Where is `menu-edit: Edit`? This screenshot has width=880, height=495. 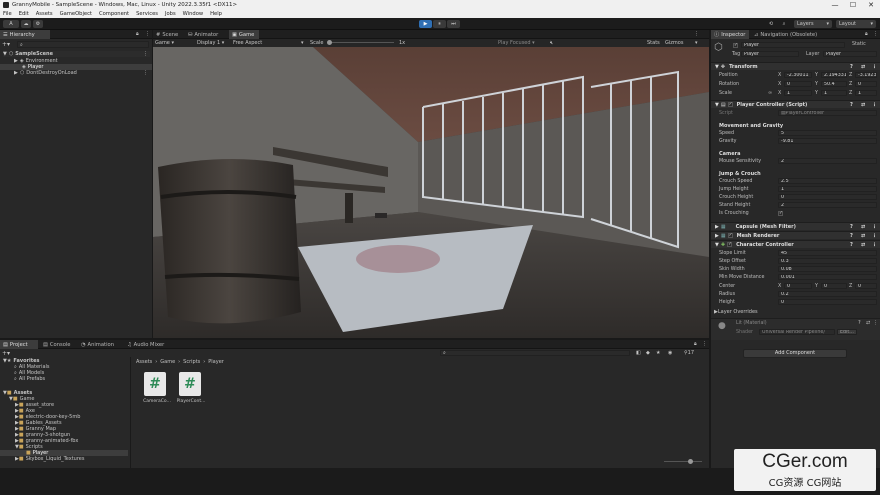
menu-edit: Edit is located at coordinates (24, 14).